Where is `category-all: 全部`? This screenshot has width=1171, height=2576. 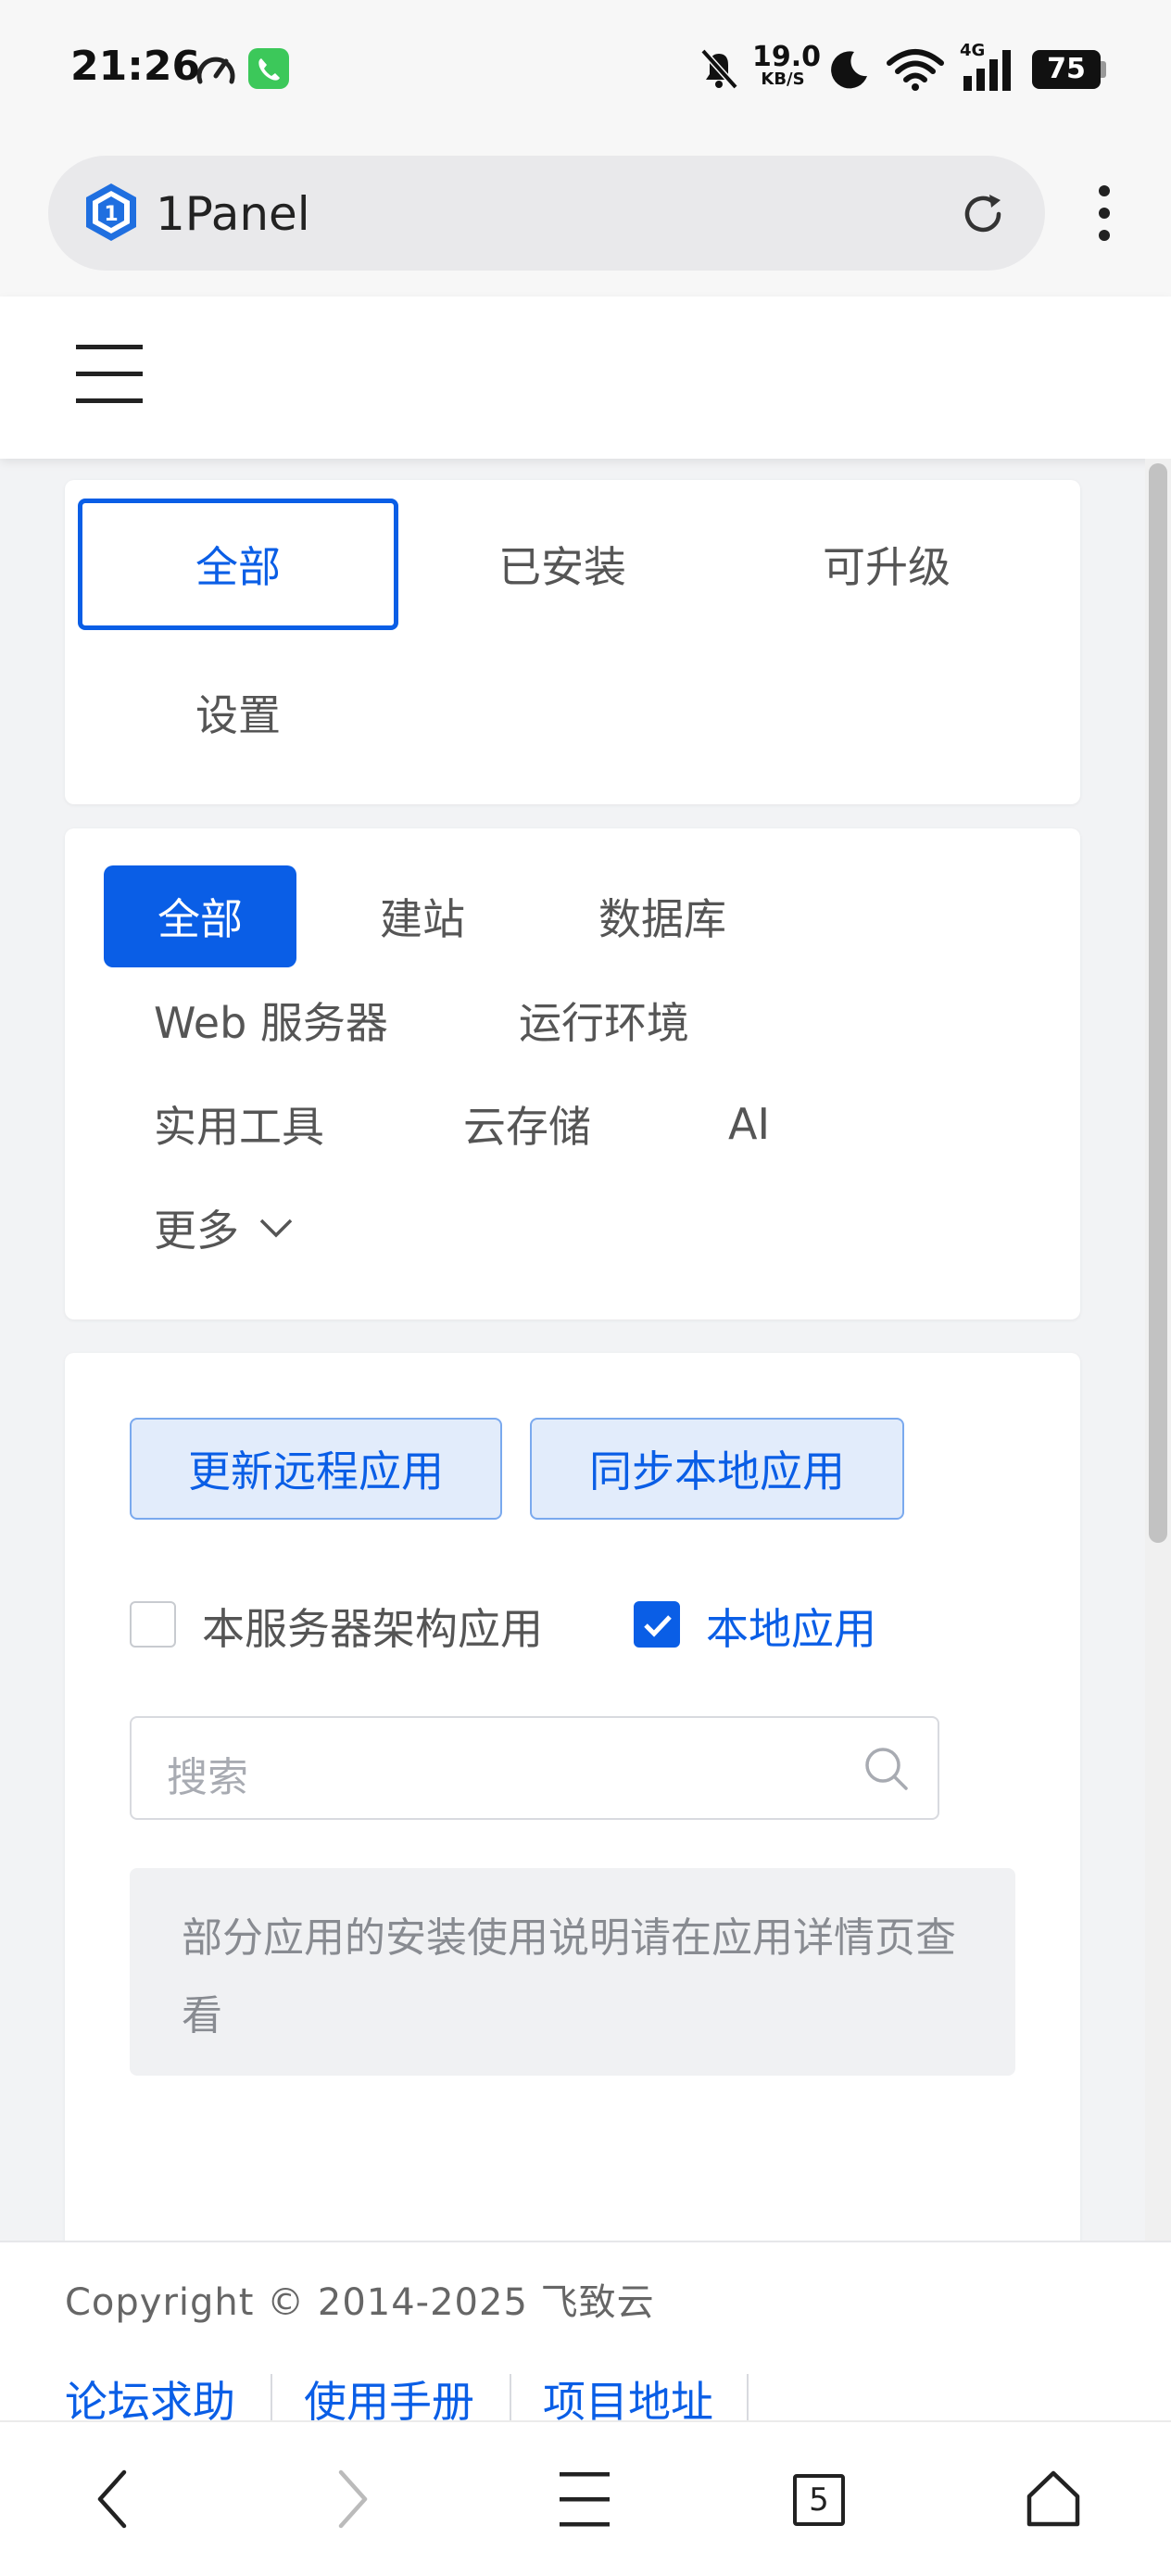
category-all: 全部 is located at coordinates (200, 916).